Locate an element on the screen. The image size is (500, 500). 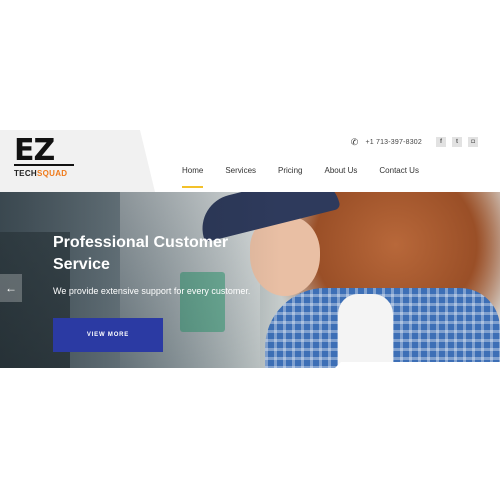
logo-panel: EZ TECHSQUAD is located at coordinates (77, 161).